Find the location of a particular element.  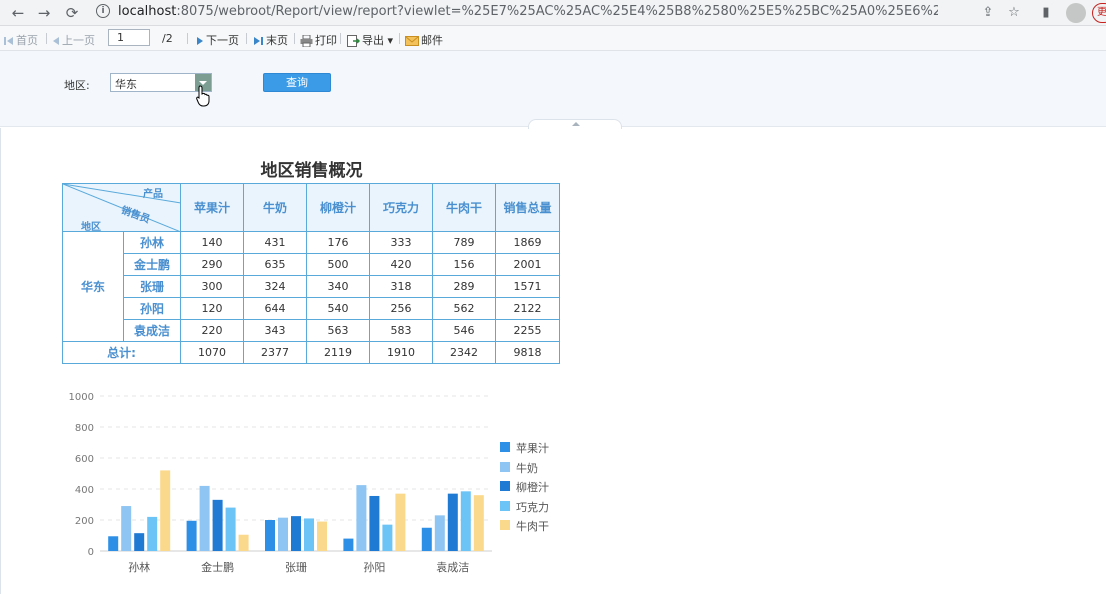

x-tick-label: 孙阳 is located at coordinates (374, 567).